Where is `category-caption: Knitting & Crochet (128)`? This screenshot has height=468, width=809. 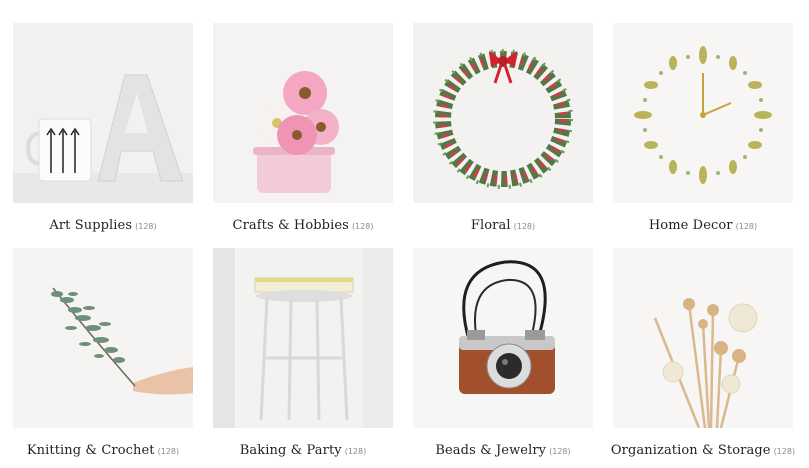 category-caption: Knitting & Crochet (128) is located at coordinates (106, 448).